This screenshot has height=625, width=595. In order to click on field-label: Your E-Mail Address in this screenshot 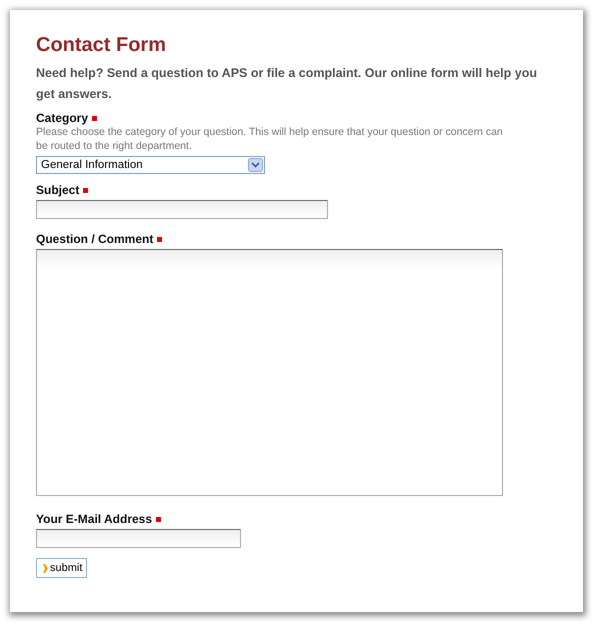, I will do `click(94, 519)`.